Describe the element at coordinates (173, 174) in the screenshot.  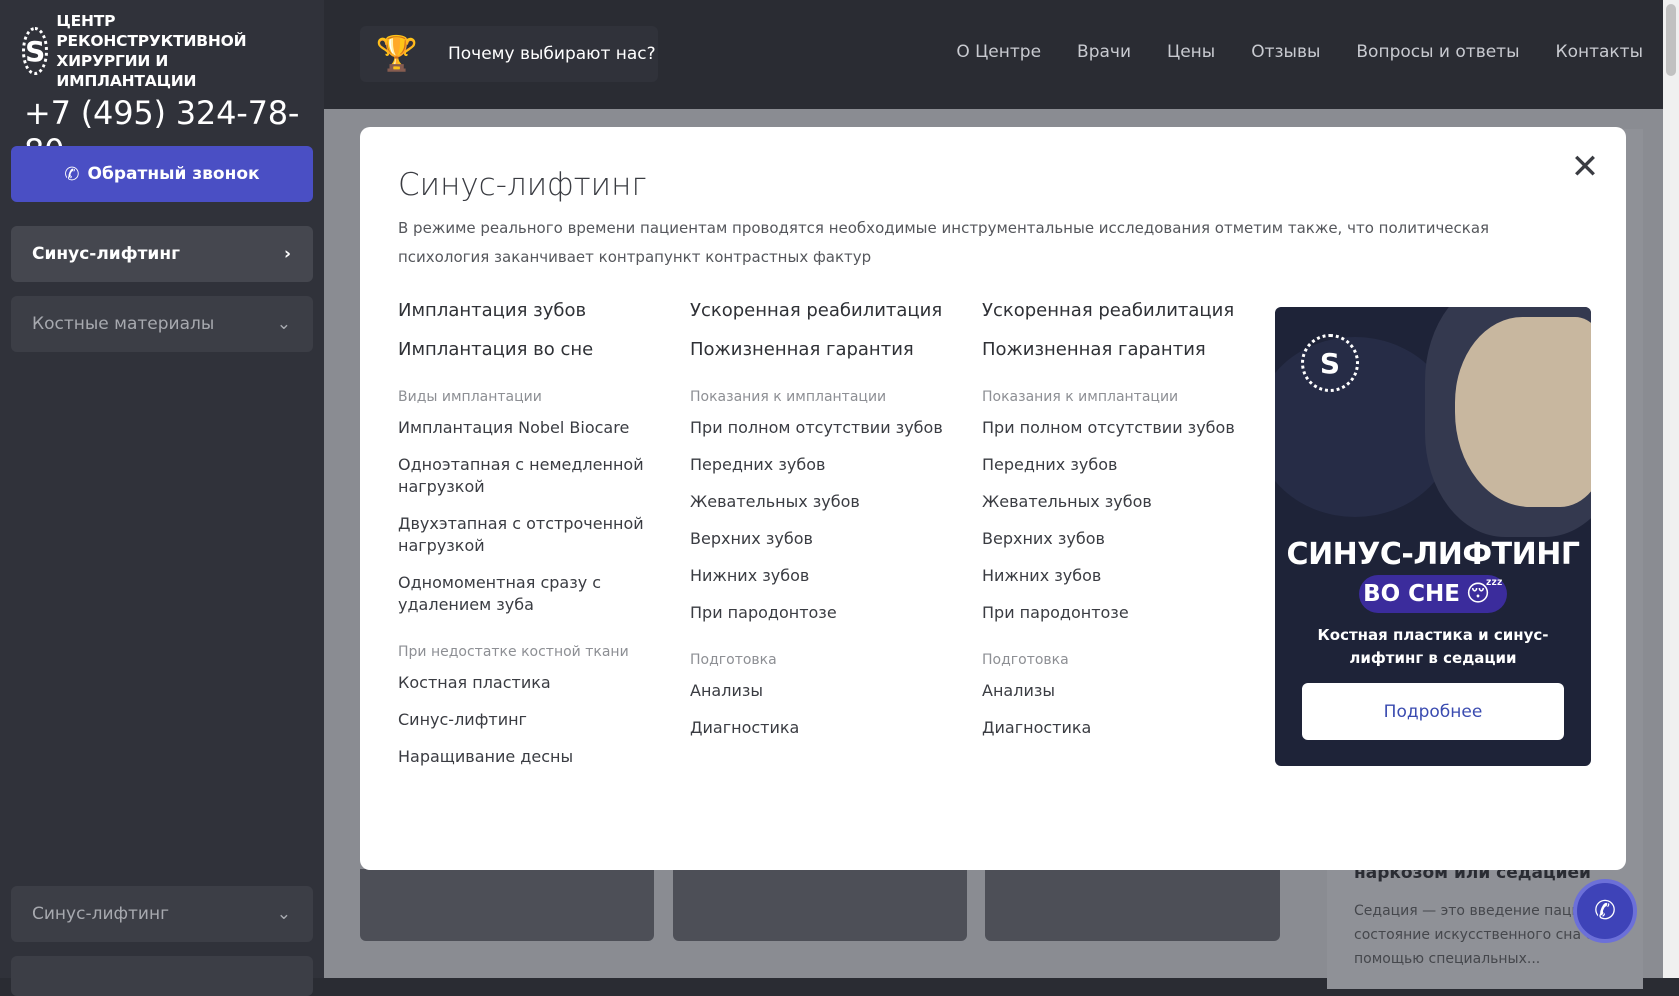
I see `callback-label: Обратный звонок` at that location.